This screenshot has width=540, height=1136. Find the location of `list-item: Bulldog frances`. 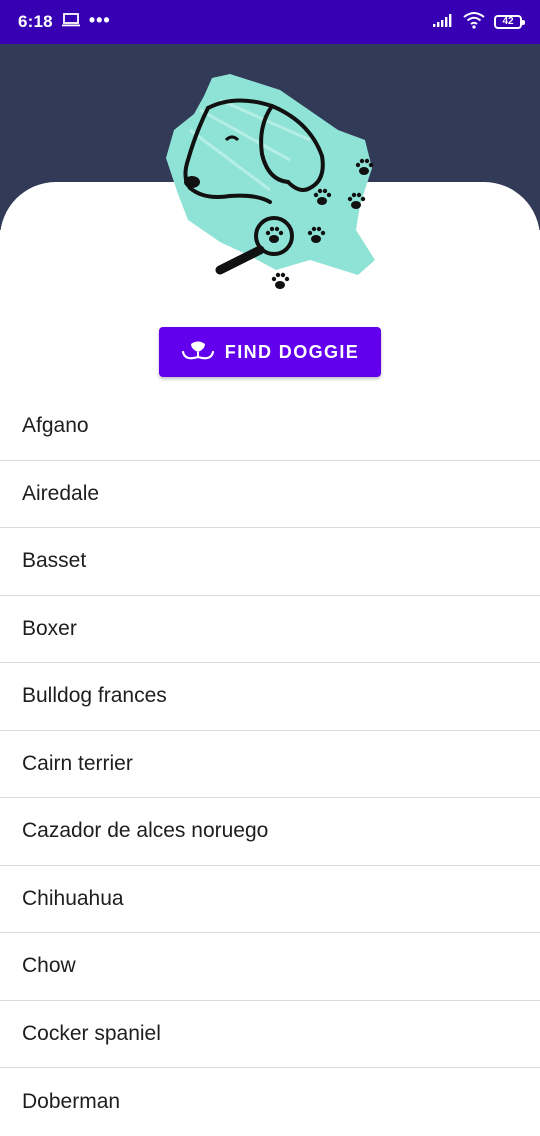

list-item: Bulldog frances is located at coordinates (270, 697).